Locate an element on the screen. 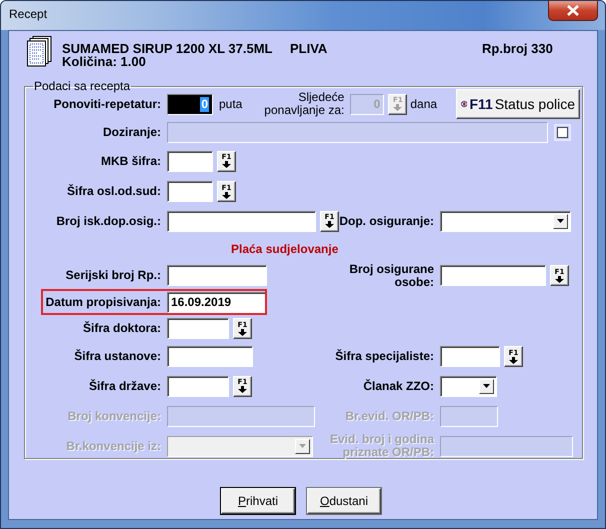 Image resolution: width=606 pixels, height=529 pixels. text-field: 16.09.2019 is located at coordinates (217, 302).